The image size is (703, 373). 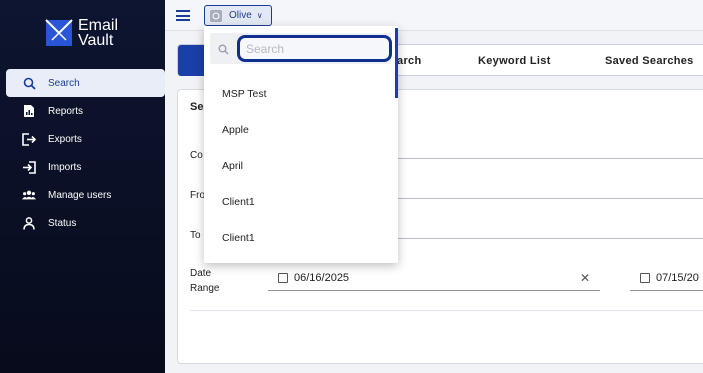 I want to click on logo-icon, so click(x=59, y=33).